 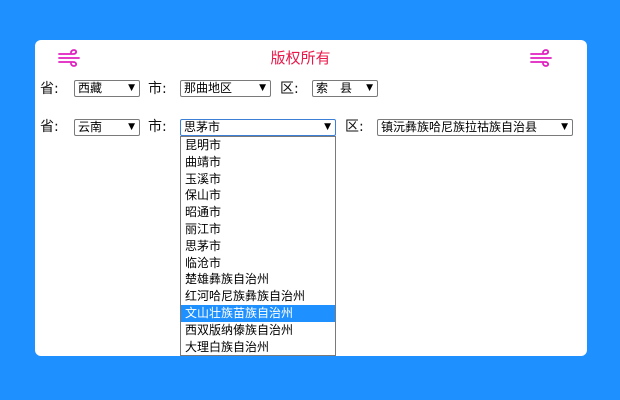 I want to click on province-select: 云南 ▼, so click(x=107, y=127).